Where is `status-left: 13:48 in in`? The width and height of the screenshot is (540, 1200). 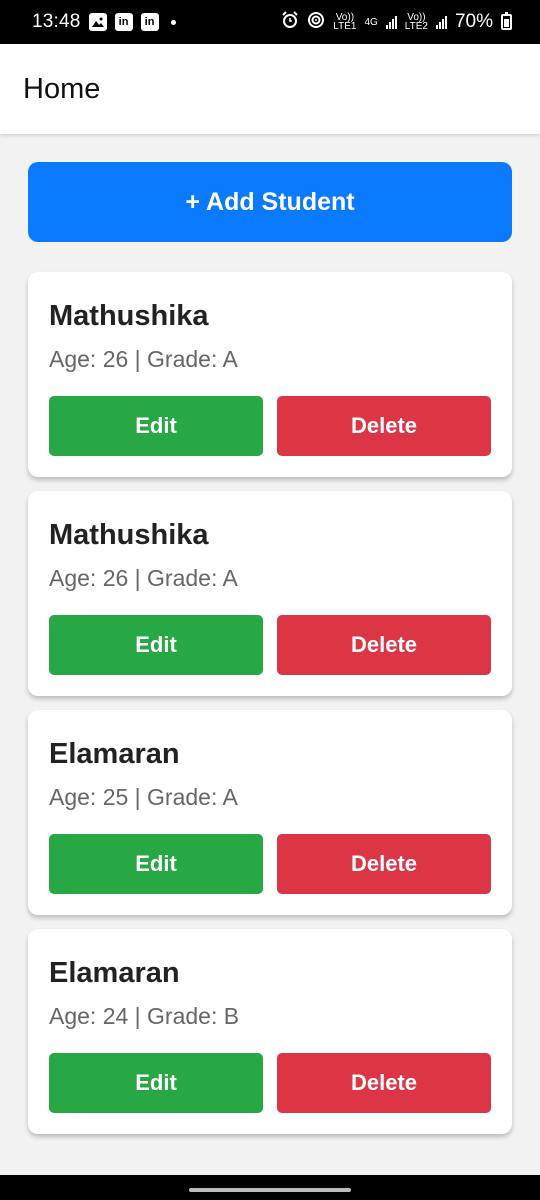 status-left: 13:48 in in is located at coordinates (104, 22).